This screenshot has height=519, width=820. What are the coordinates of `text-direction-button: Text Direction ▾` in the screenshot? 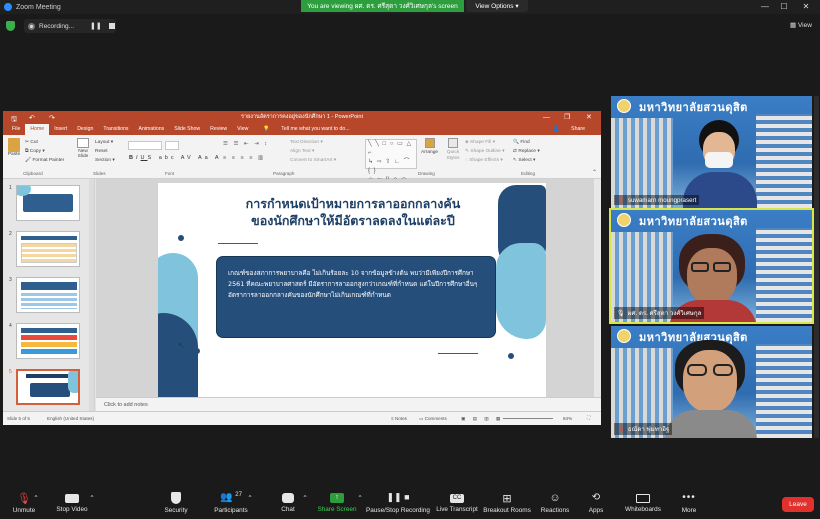 It's located at (313, 142).